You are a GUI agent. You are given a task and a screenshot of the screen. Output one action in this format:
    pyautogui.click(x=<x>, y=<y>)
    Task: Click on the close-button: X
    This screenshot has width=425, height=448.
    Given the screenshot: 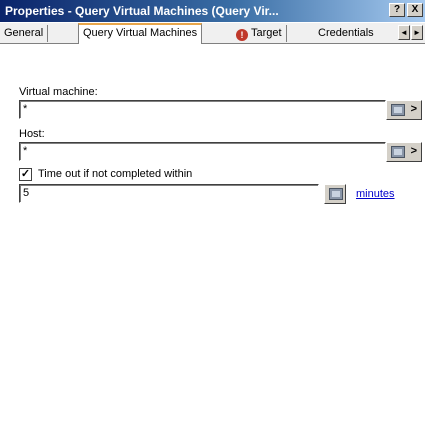 What is the action you would take?
    pyautogui.click(x=415, y=10)
    